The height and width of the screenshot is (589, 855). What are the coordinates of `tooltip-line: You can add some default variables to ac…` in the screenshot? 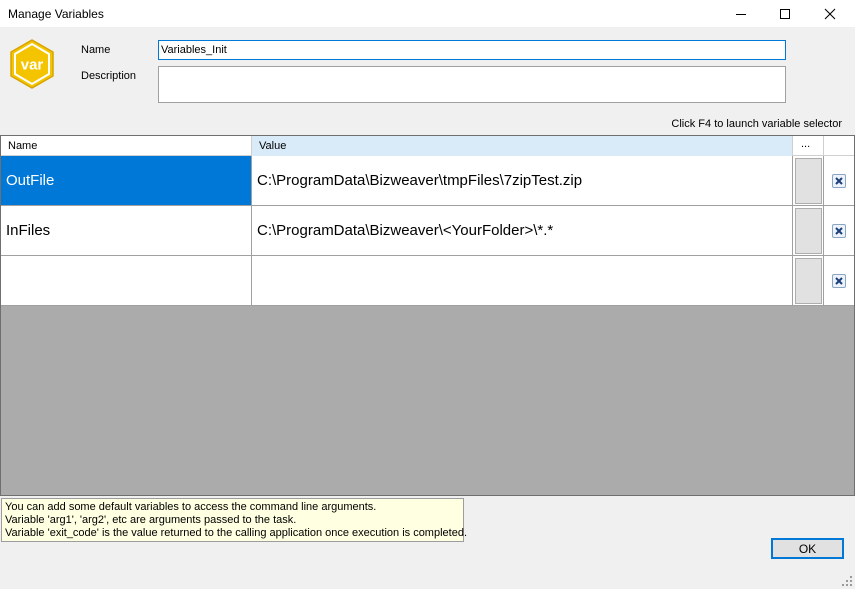 It's located at (191, 507).